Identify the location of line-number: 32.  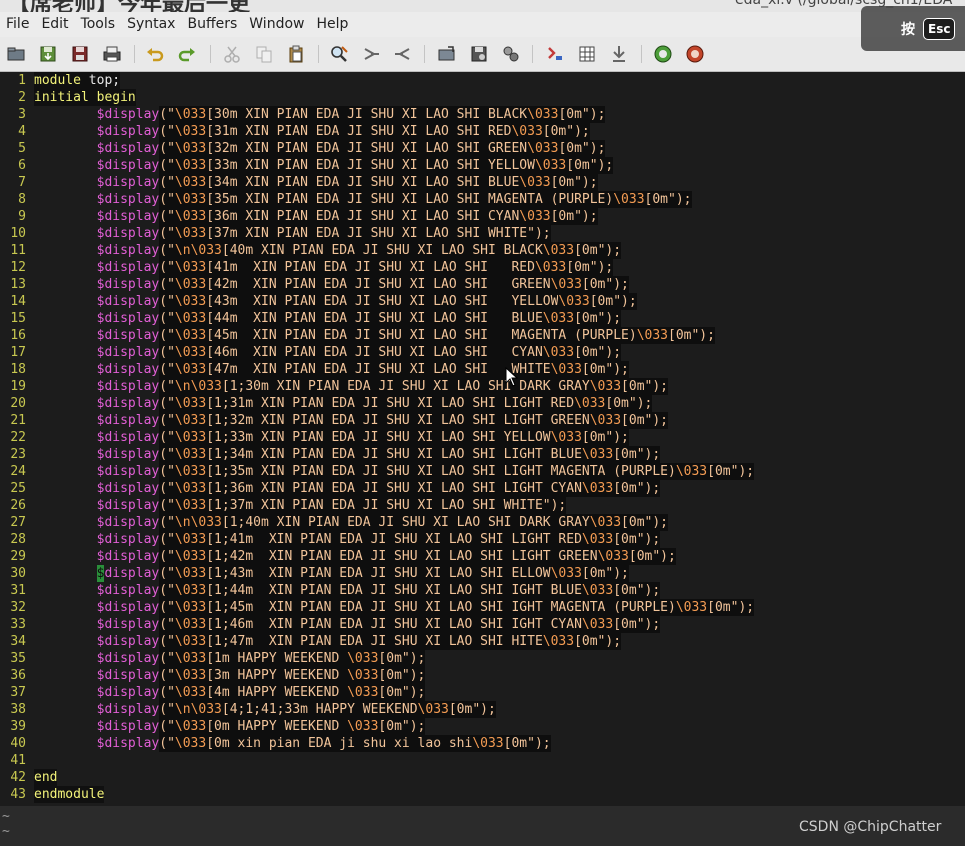
(18, 607).